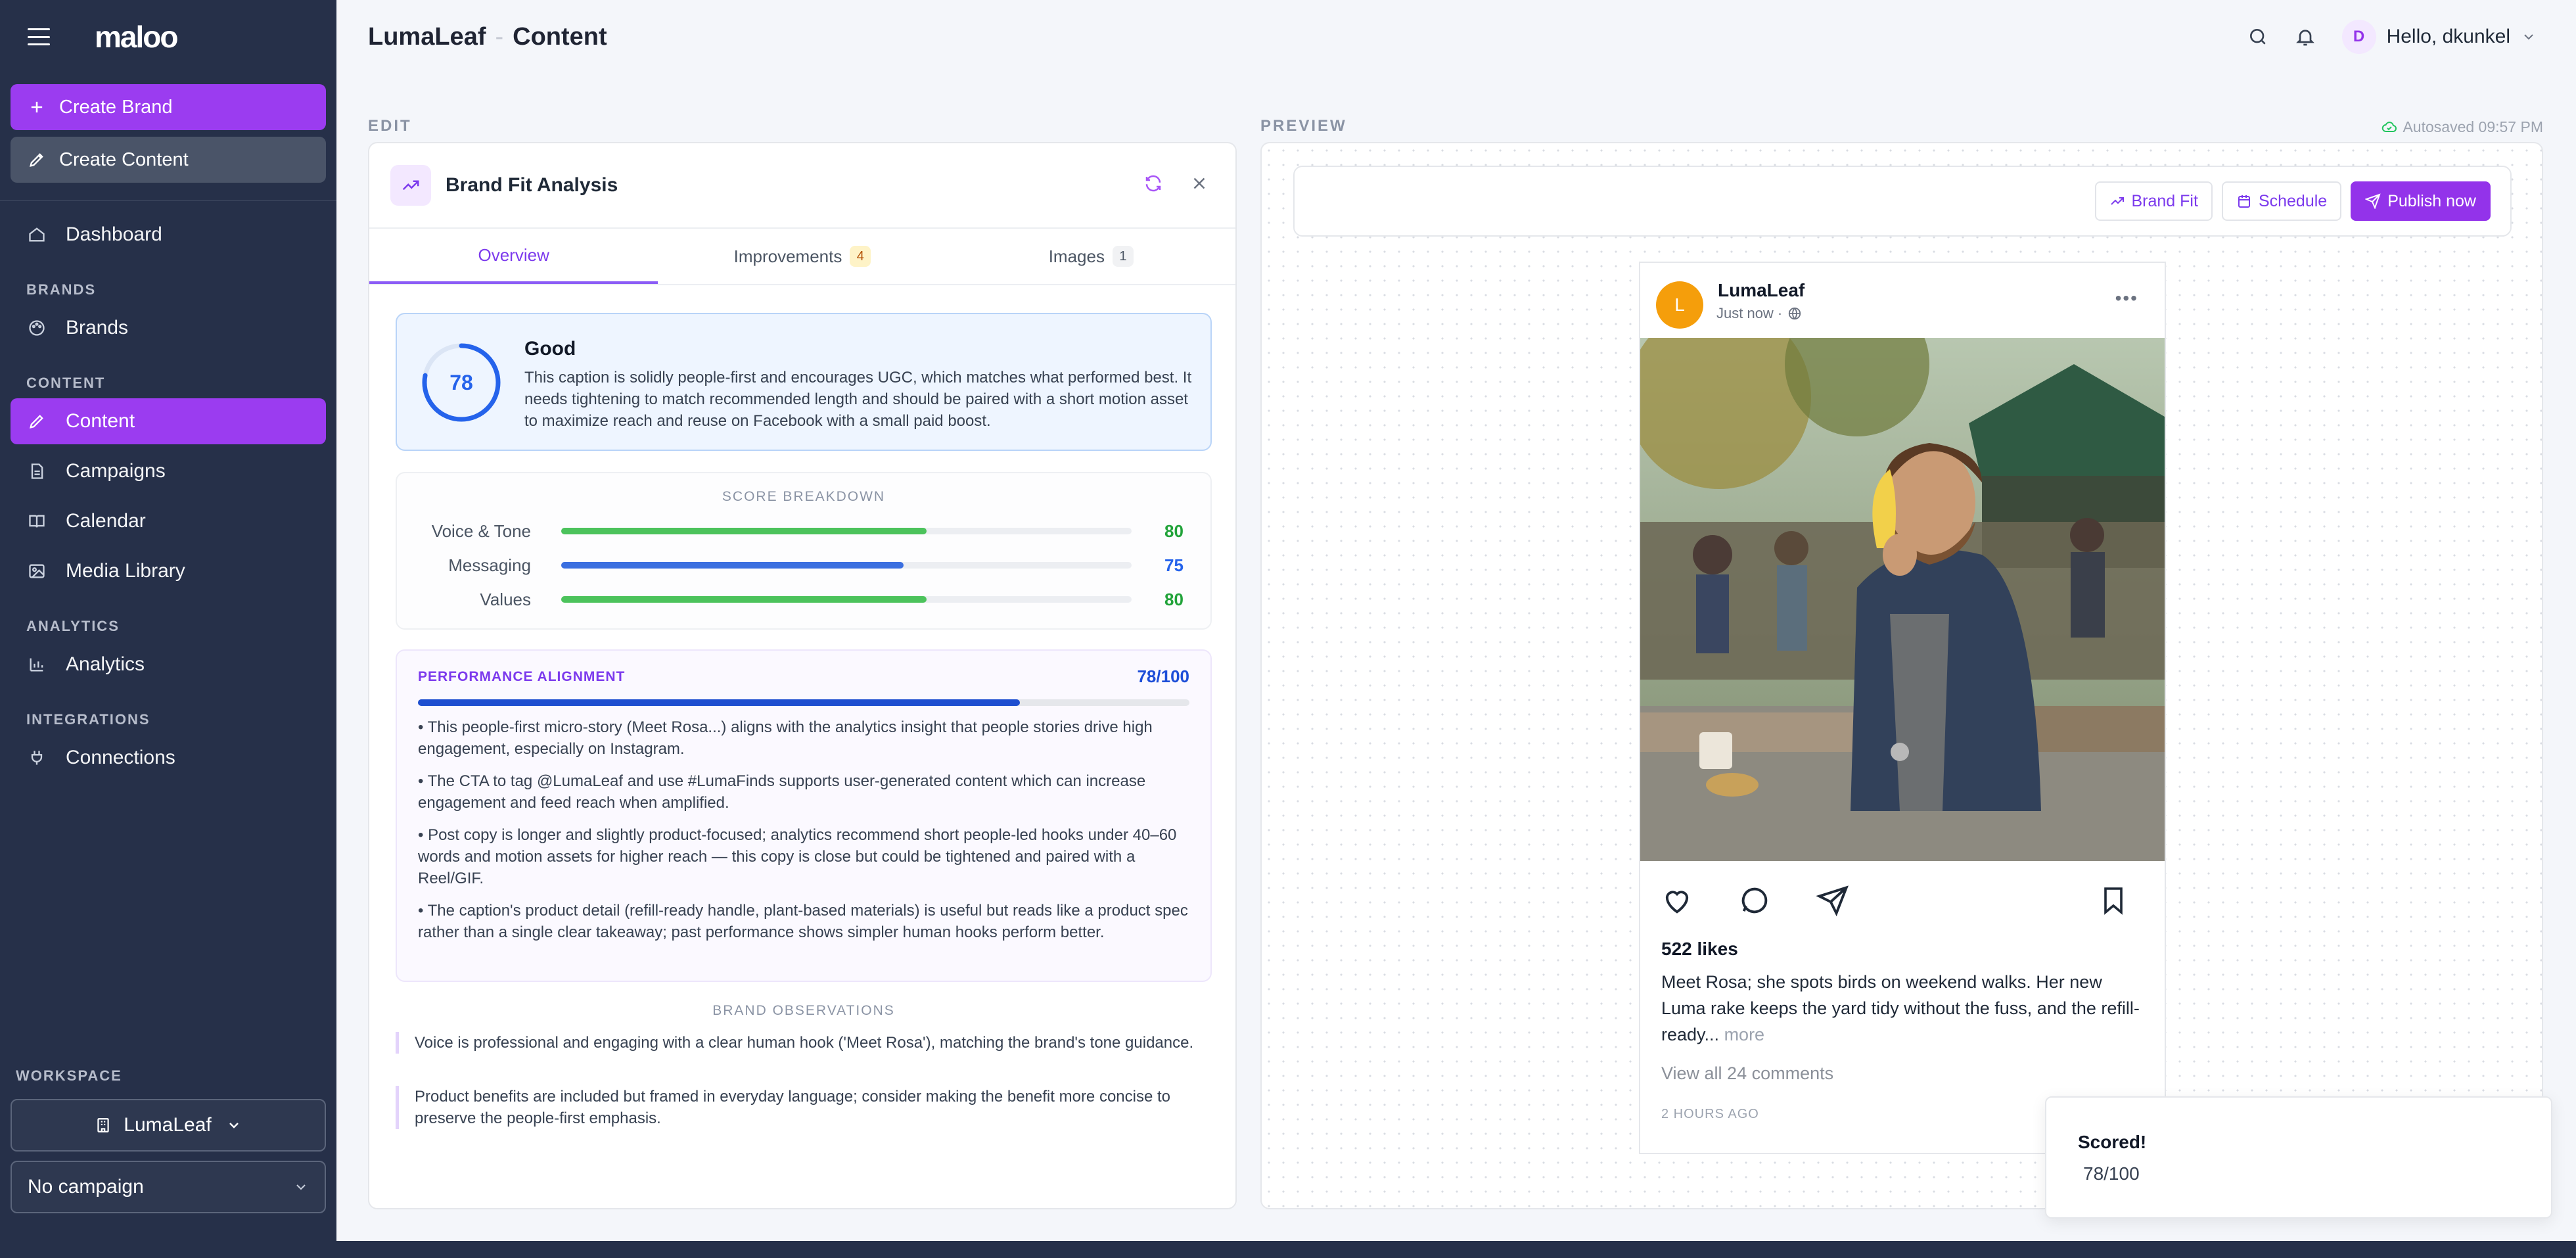  Describe the element at coordinates (66, 383) in the screenshot. I see `nav-group-content: CONTENT` at that location.